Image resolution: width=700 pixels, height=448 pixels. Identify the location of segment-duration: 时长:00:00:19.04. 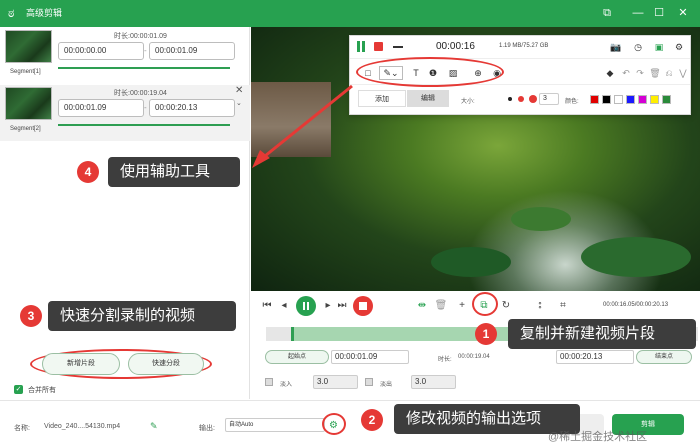
(140, 93).